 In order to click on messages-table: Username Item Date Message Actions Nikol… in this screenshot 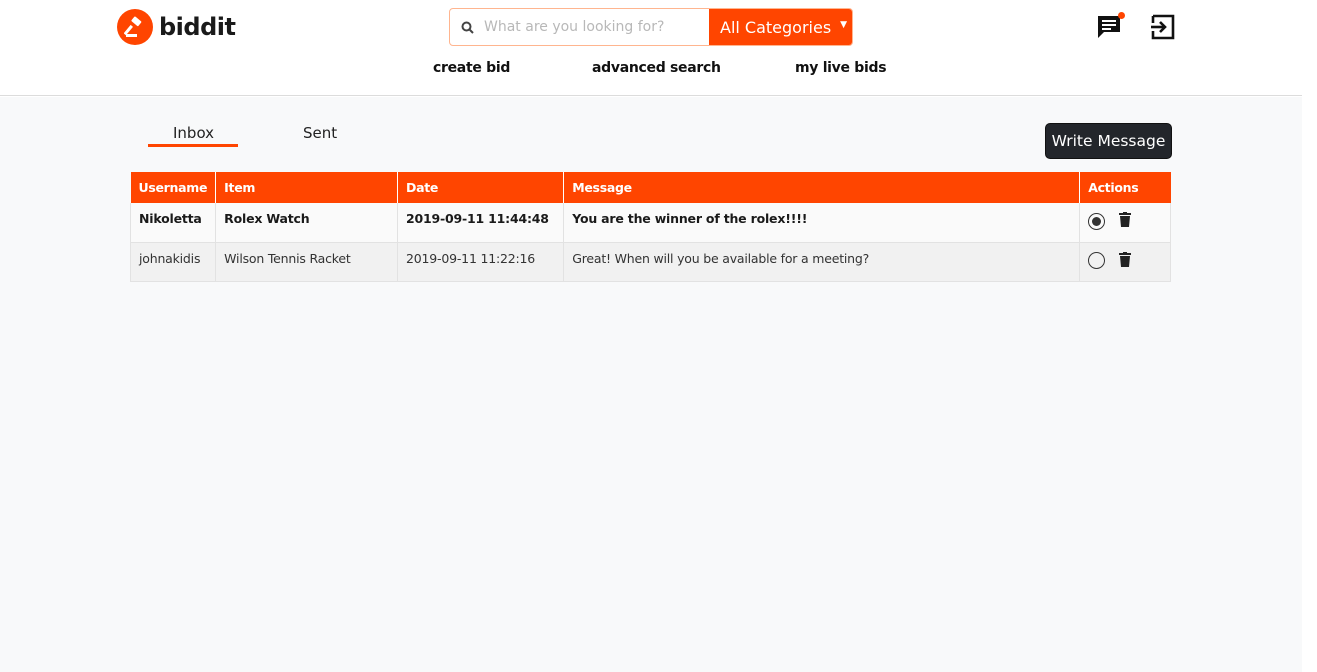, I will do `click(650, 227)`.